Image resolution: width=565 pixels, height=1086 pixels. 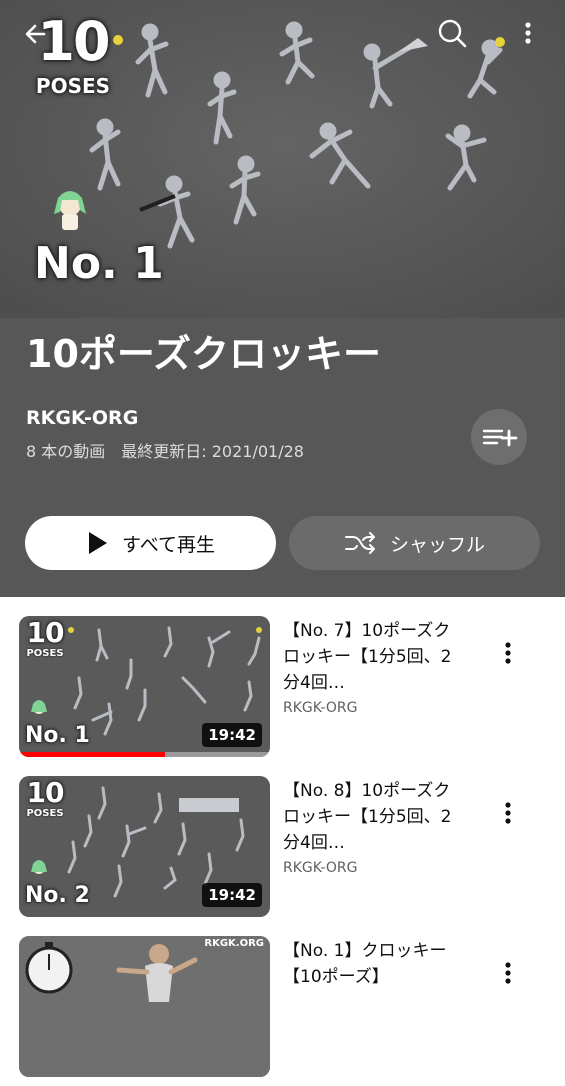 I want to click on shuffle-icon, so click(x=359, y=543).